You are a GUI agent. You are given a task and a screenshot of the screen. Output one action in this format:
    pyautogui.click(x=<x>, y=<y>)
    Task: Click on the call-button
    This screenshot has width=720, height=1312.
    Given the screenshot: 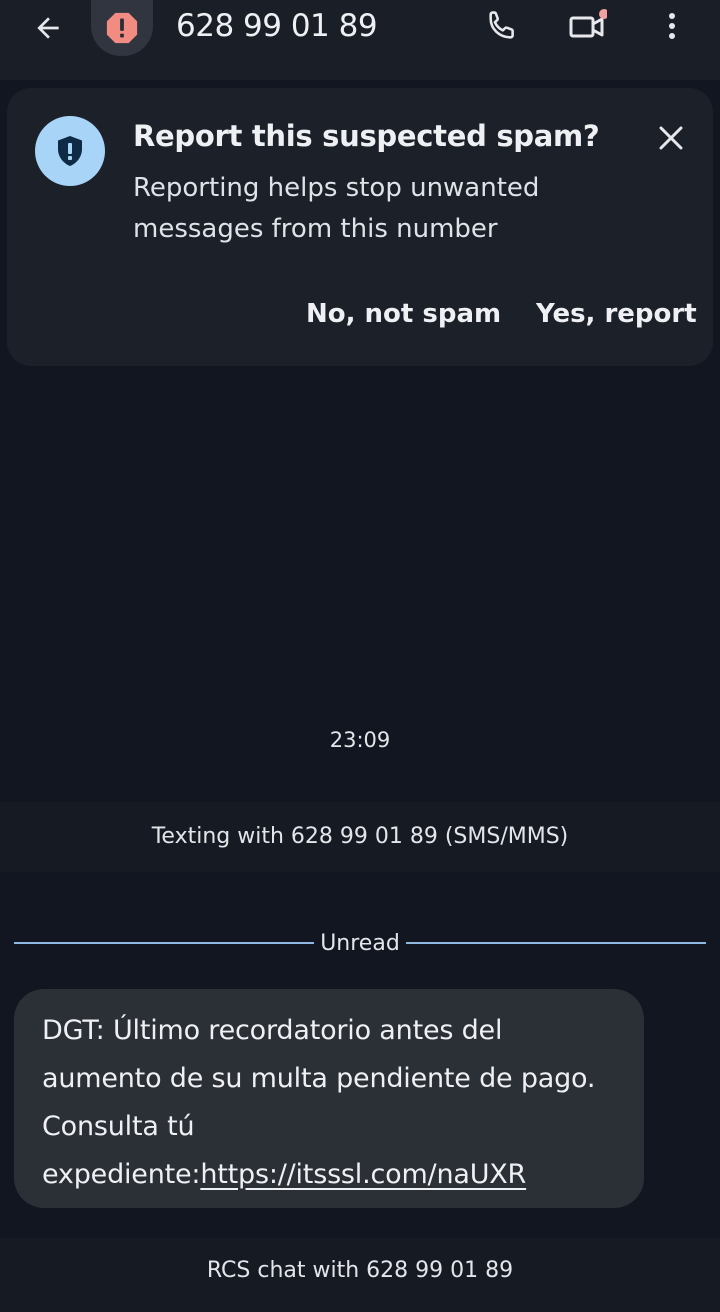 What is the action you would take?
    pyautogui.click(x=502, y=26)
    